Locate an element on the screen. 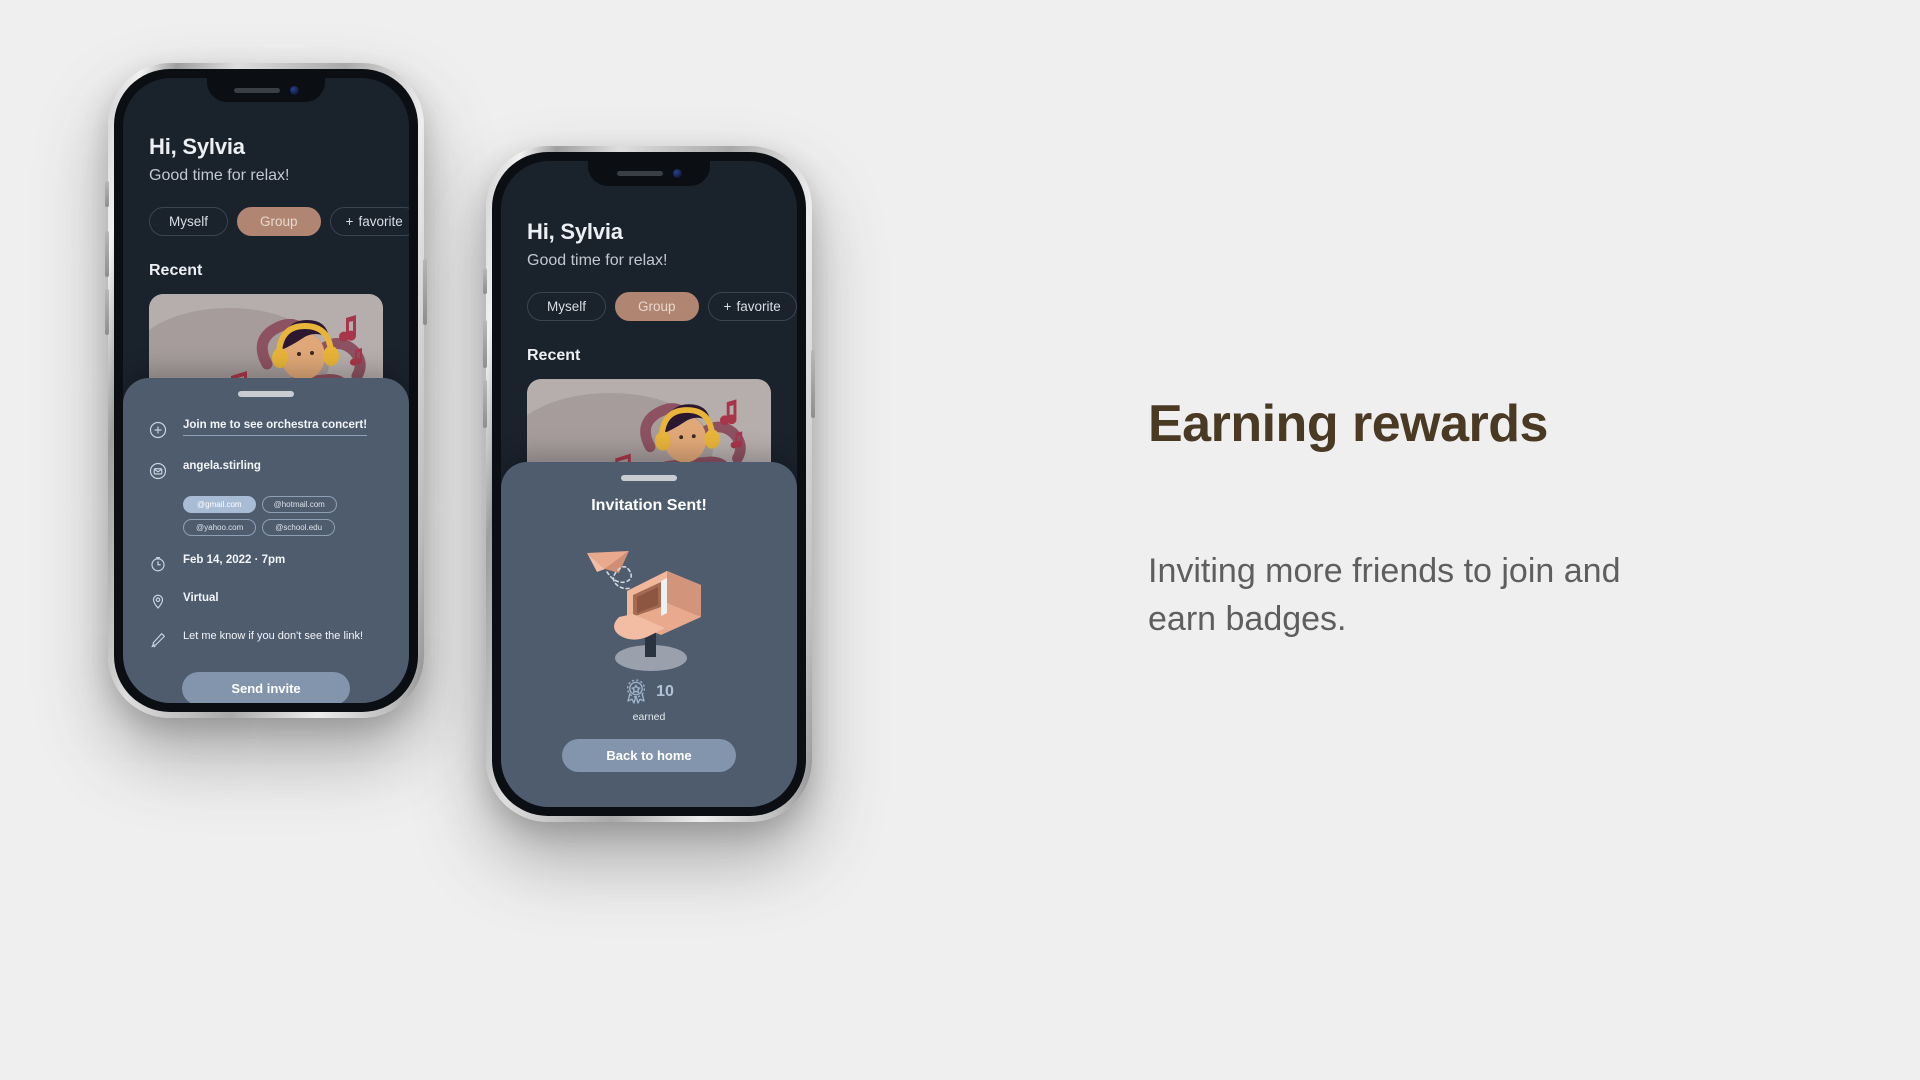 This screenshot has height=1080, width=1920. pin-icon is located at coordinates (158, 602).